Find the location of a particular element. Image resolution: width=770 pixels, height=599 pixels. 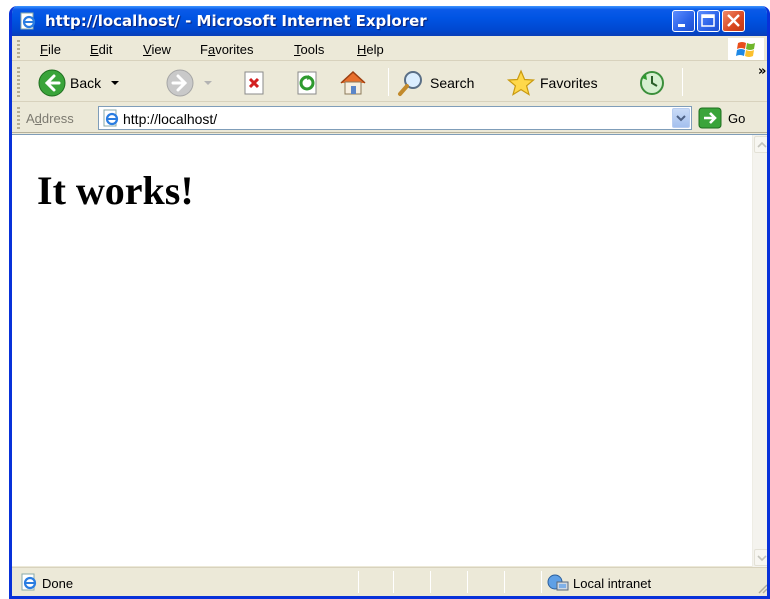

back-dropdown-icon is located at coordinates (115, 83).